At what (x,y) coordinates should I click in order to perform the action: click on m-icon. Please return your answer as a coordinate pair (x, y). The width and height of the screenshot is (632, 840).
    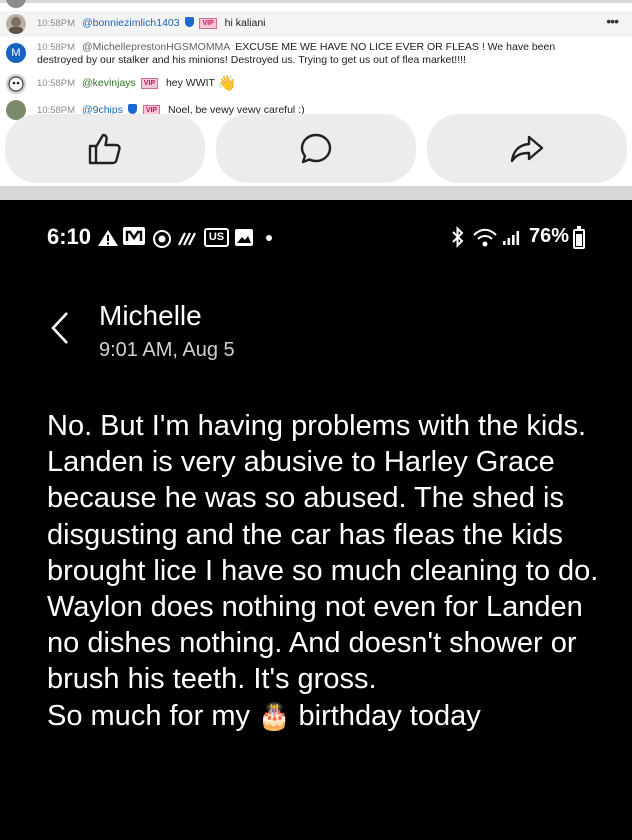
    Looking at the image, I should click on (134, 236).